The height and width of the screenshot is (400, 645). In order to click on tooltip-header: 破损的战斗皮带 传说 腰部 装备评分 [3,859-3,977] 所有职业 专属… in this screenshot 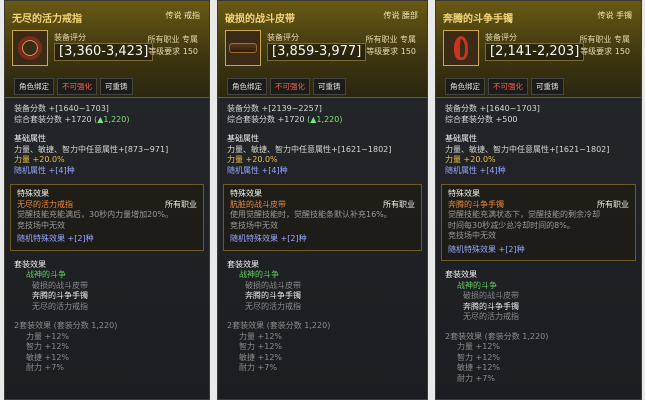, I will do `click(322, 49)`.